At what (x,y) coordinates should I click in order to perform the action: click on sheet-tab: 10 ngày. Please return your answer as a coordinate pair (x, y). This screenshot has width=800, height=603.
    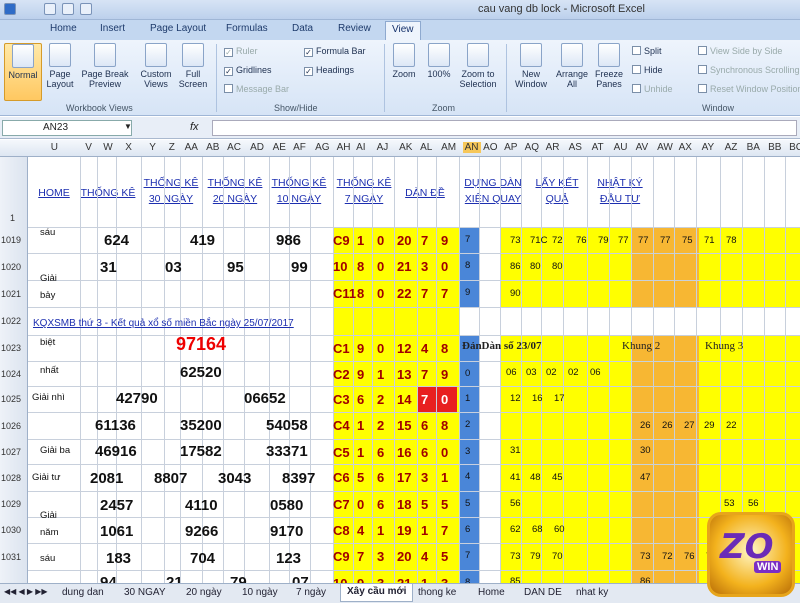
    Looking at the image, I should click on (260, 592).